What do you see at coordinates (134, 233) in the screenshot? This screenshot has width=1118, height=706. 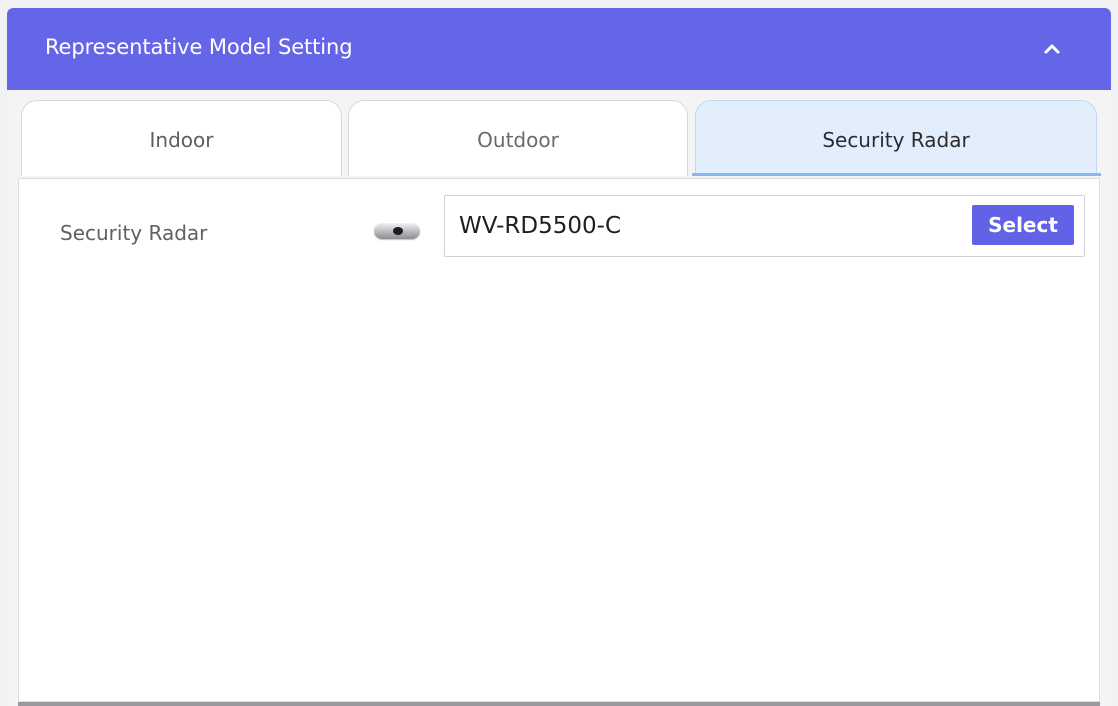 I see `security-radar-label: Security Radar` at bounding box center [134, 233].